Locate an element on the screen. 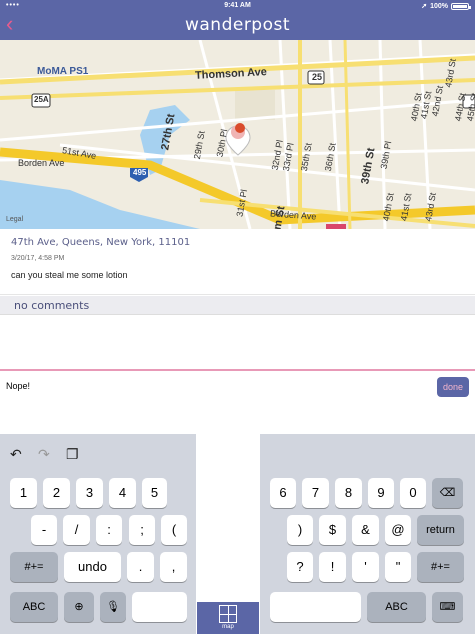 The image size is (475, 634). map-button: map is located at coordinates (228, 618).